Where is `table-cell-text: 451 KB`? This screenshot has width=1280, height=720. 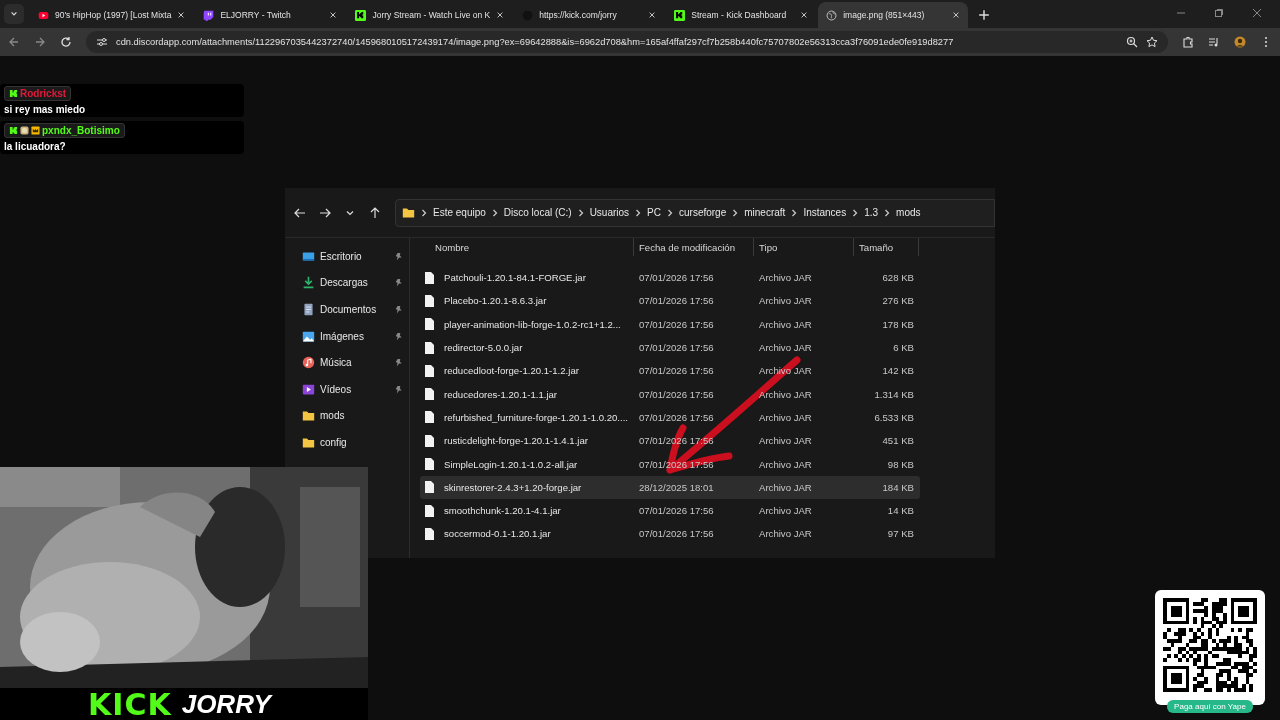 table-cell-text: 451 KB is located at coordinates (898, 441).